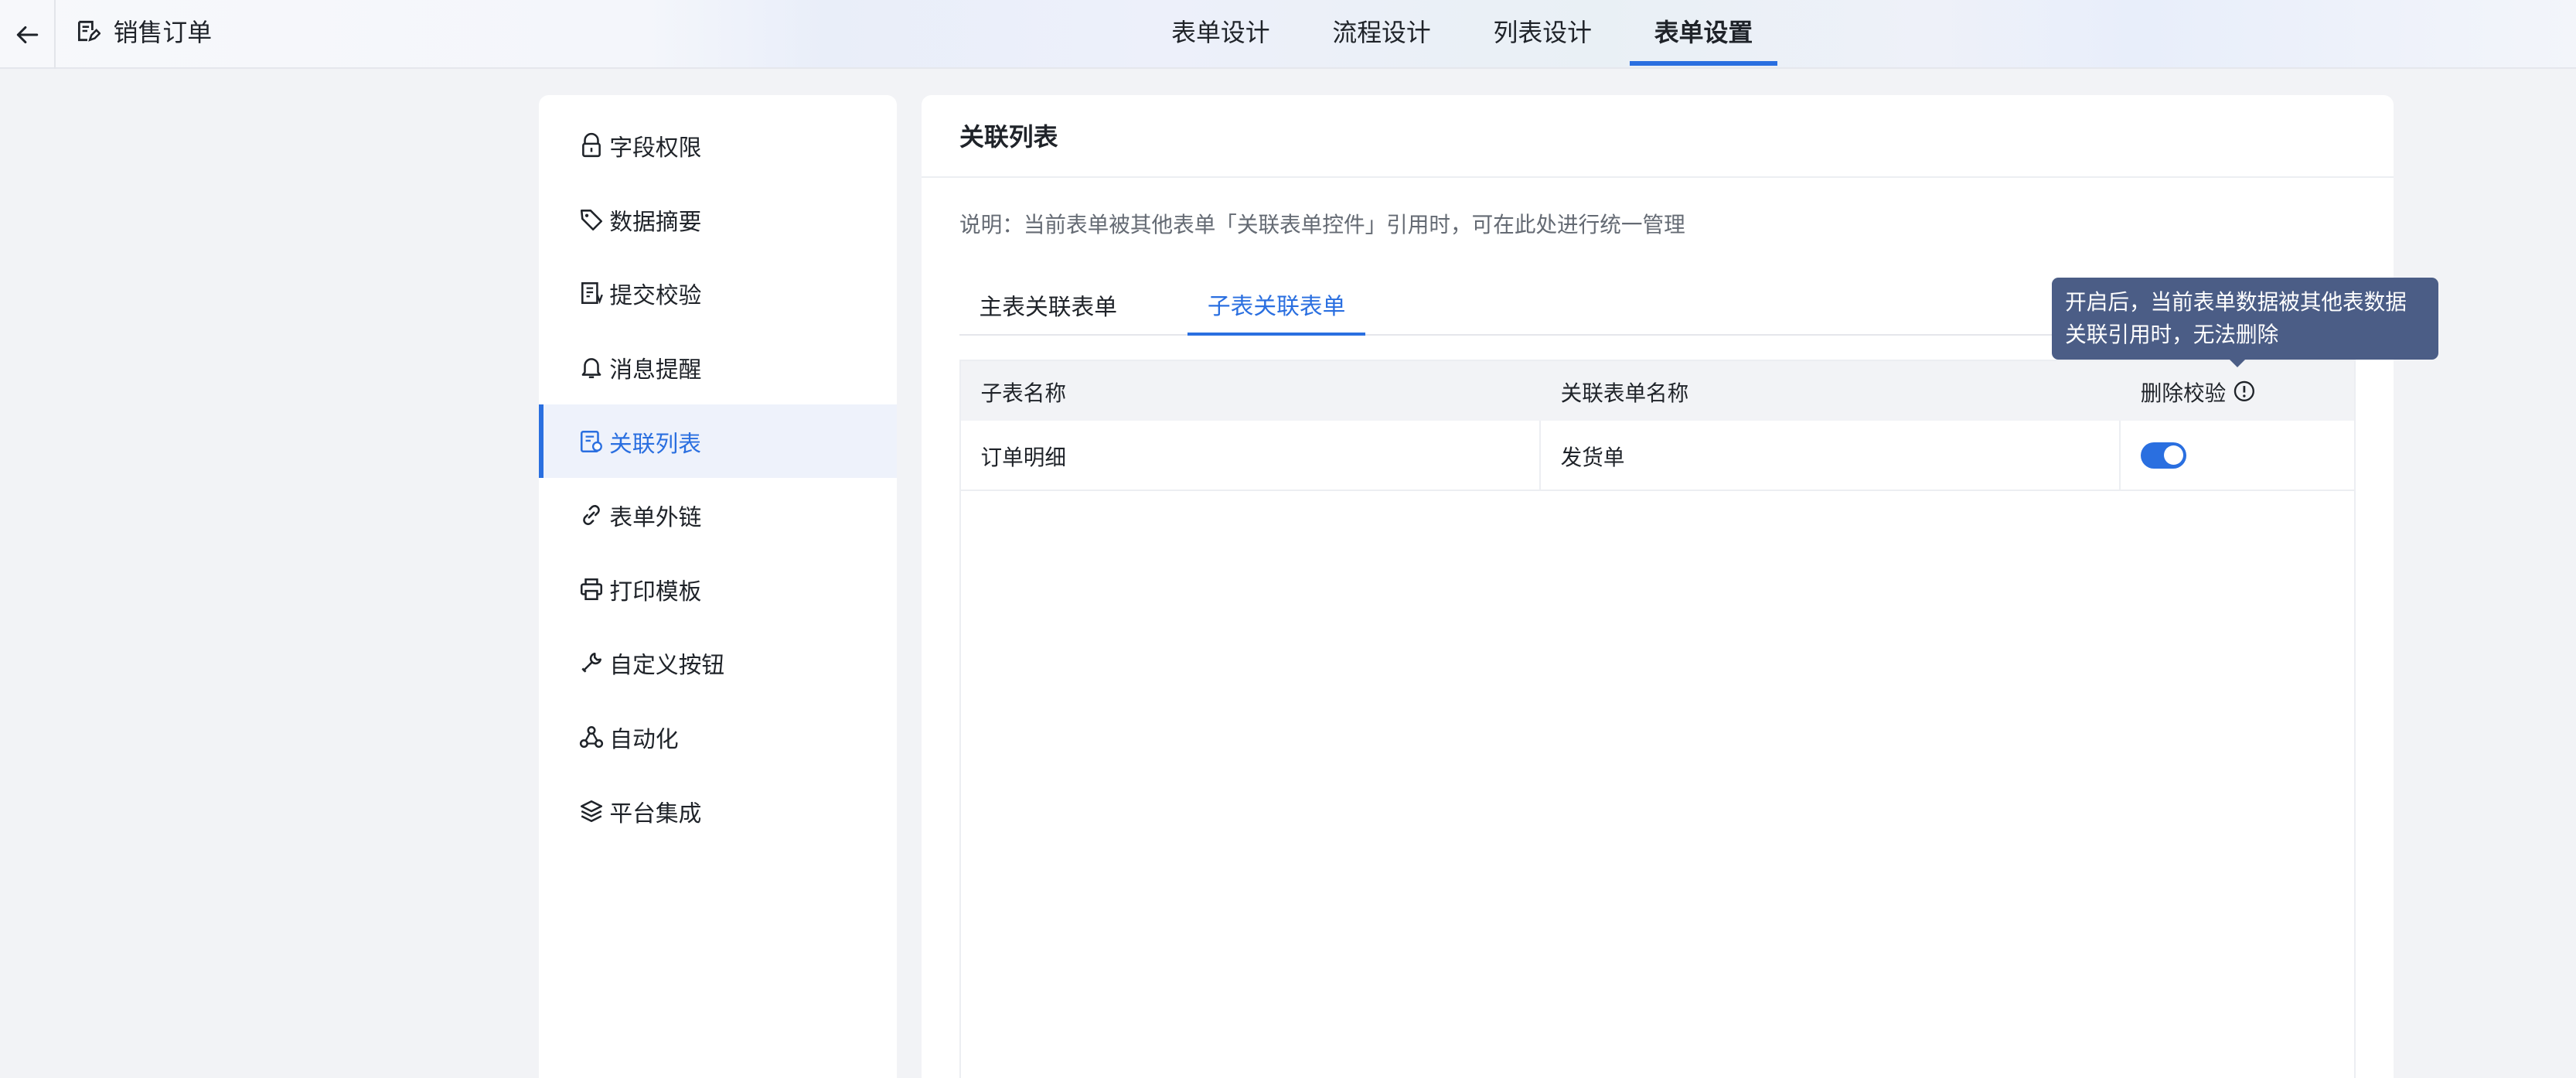  Describe the element at coordinates (655, 518) in the screenshot. I see `sidebar-item-label: 表单外链` at that location.